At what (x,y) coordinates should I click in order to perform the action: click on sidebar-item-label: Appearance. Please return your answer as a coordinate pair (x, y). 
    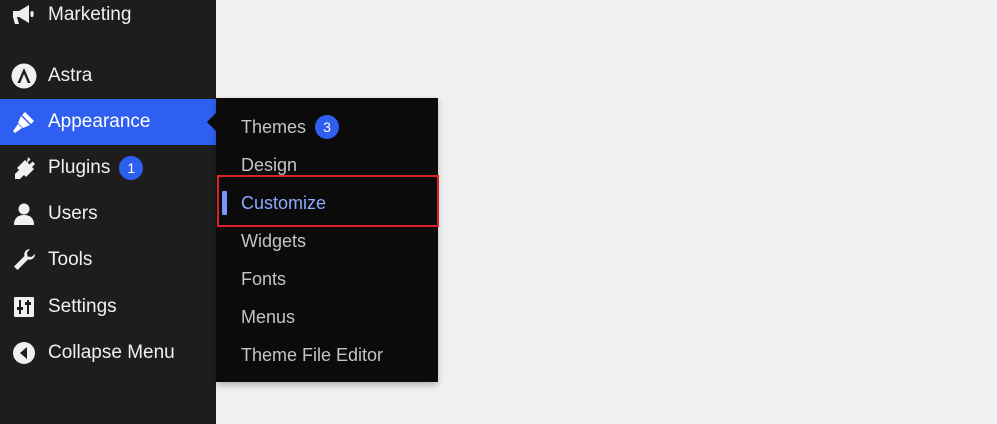
    Looking at the image, I should click on (99, 121).